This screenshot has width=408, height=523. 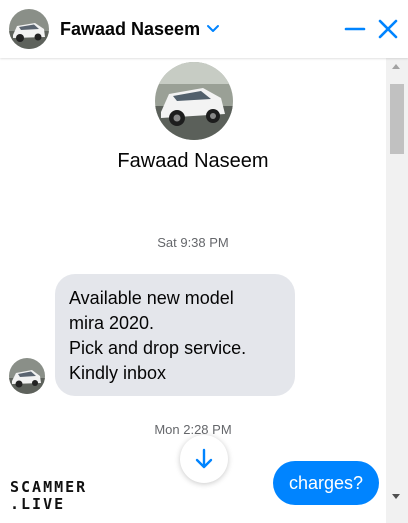 I want to click on watermark-line-1: SCAMMER, so click(x=49, y=487).